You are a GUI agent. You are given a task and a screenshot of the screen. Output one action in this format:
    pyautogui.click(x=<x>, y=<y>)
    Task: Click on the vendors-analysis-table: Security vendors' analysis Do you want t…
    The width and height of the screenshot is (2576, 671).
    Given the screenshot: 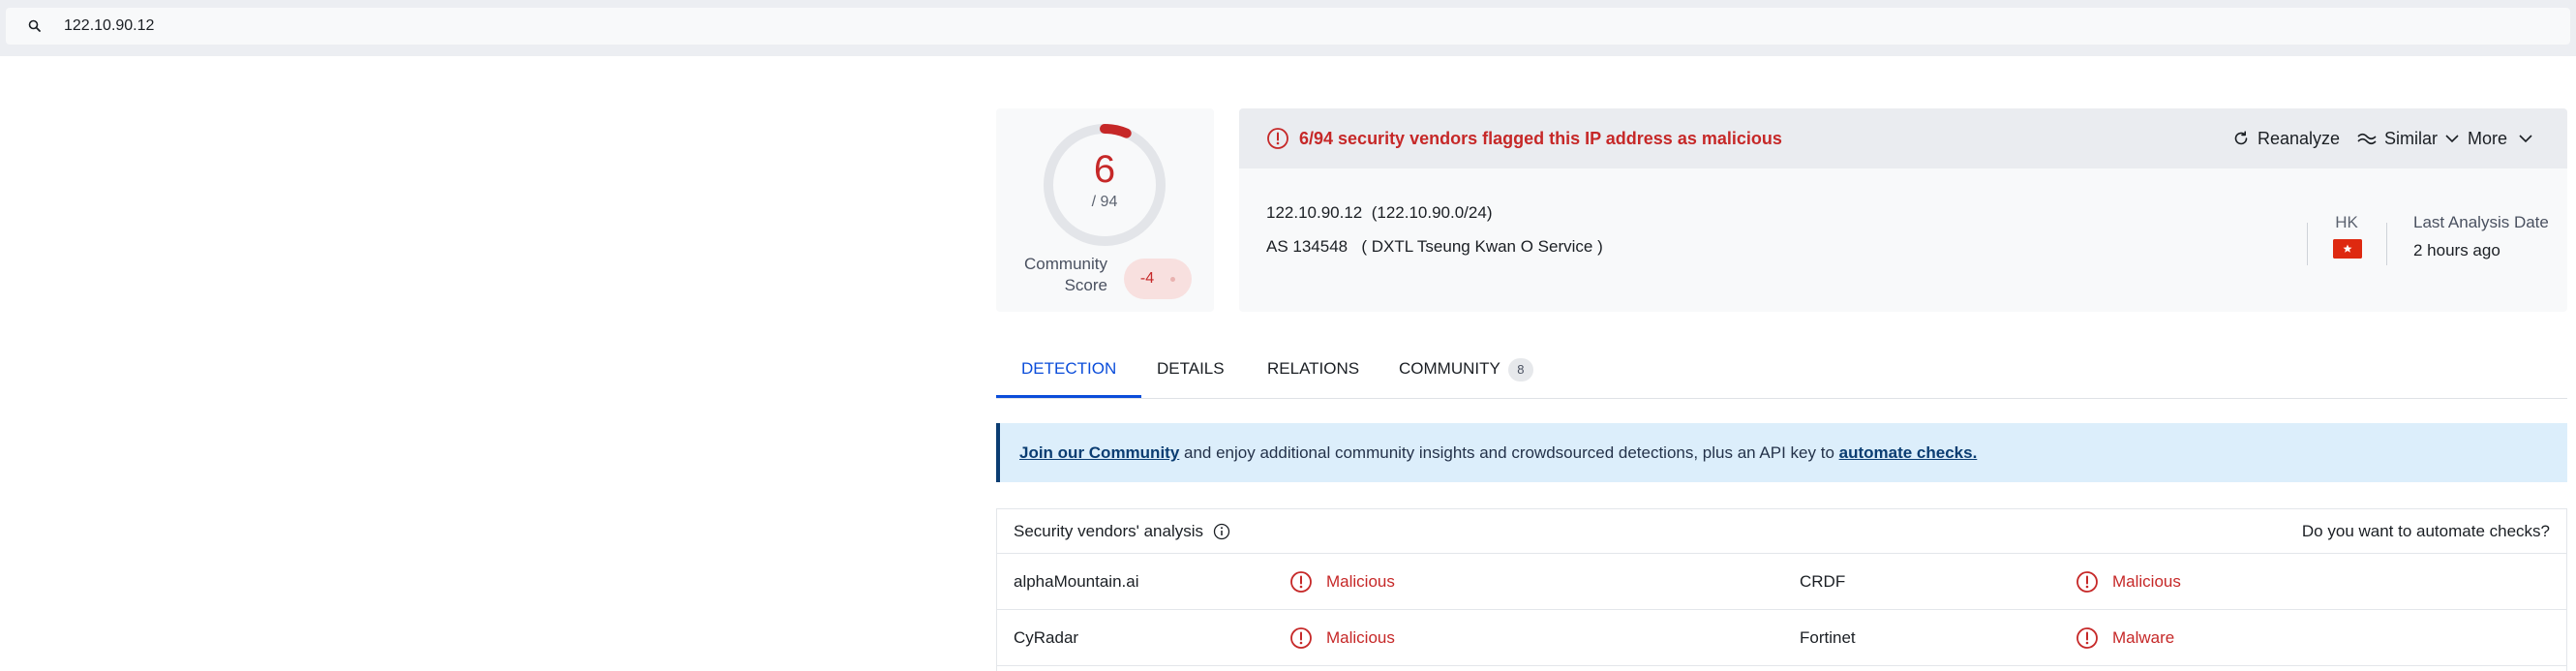 What is the action you would take?
    pyautogui.click(x=1782, y=589)
    